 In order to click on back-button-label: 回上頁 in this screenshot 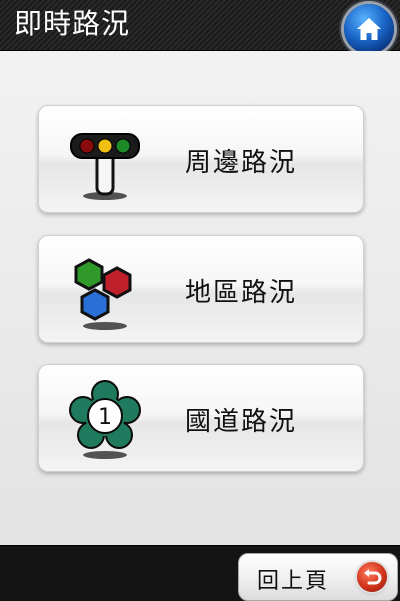, I will do `click(293, 581)`.